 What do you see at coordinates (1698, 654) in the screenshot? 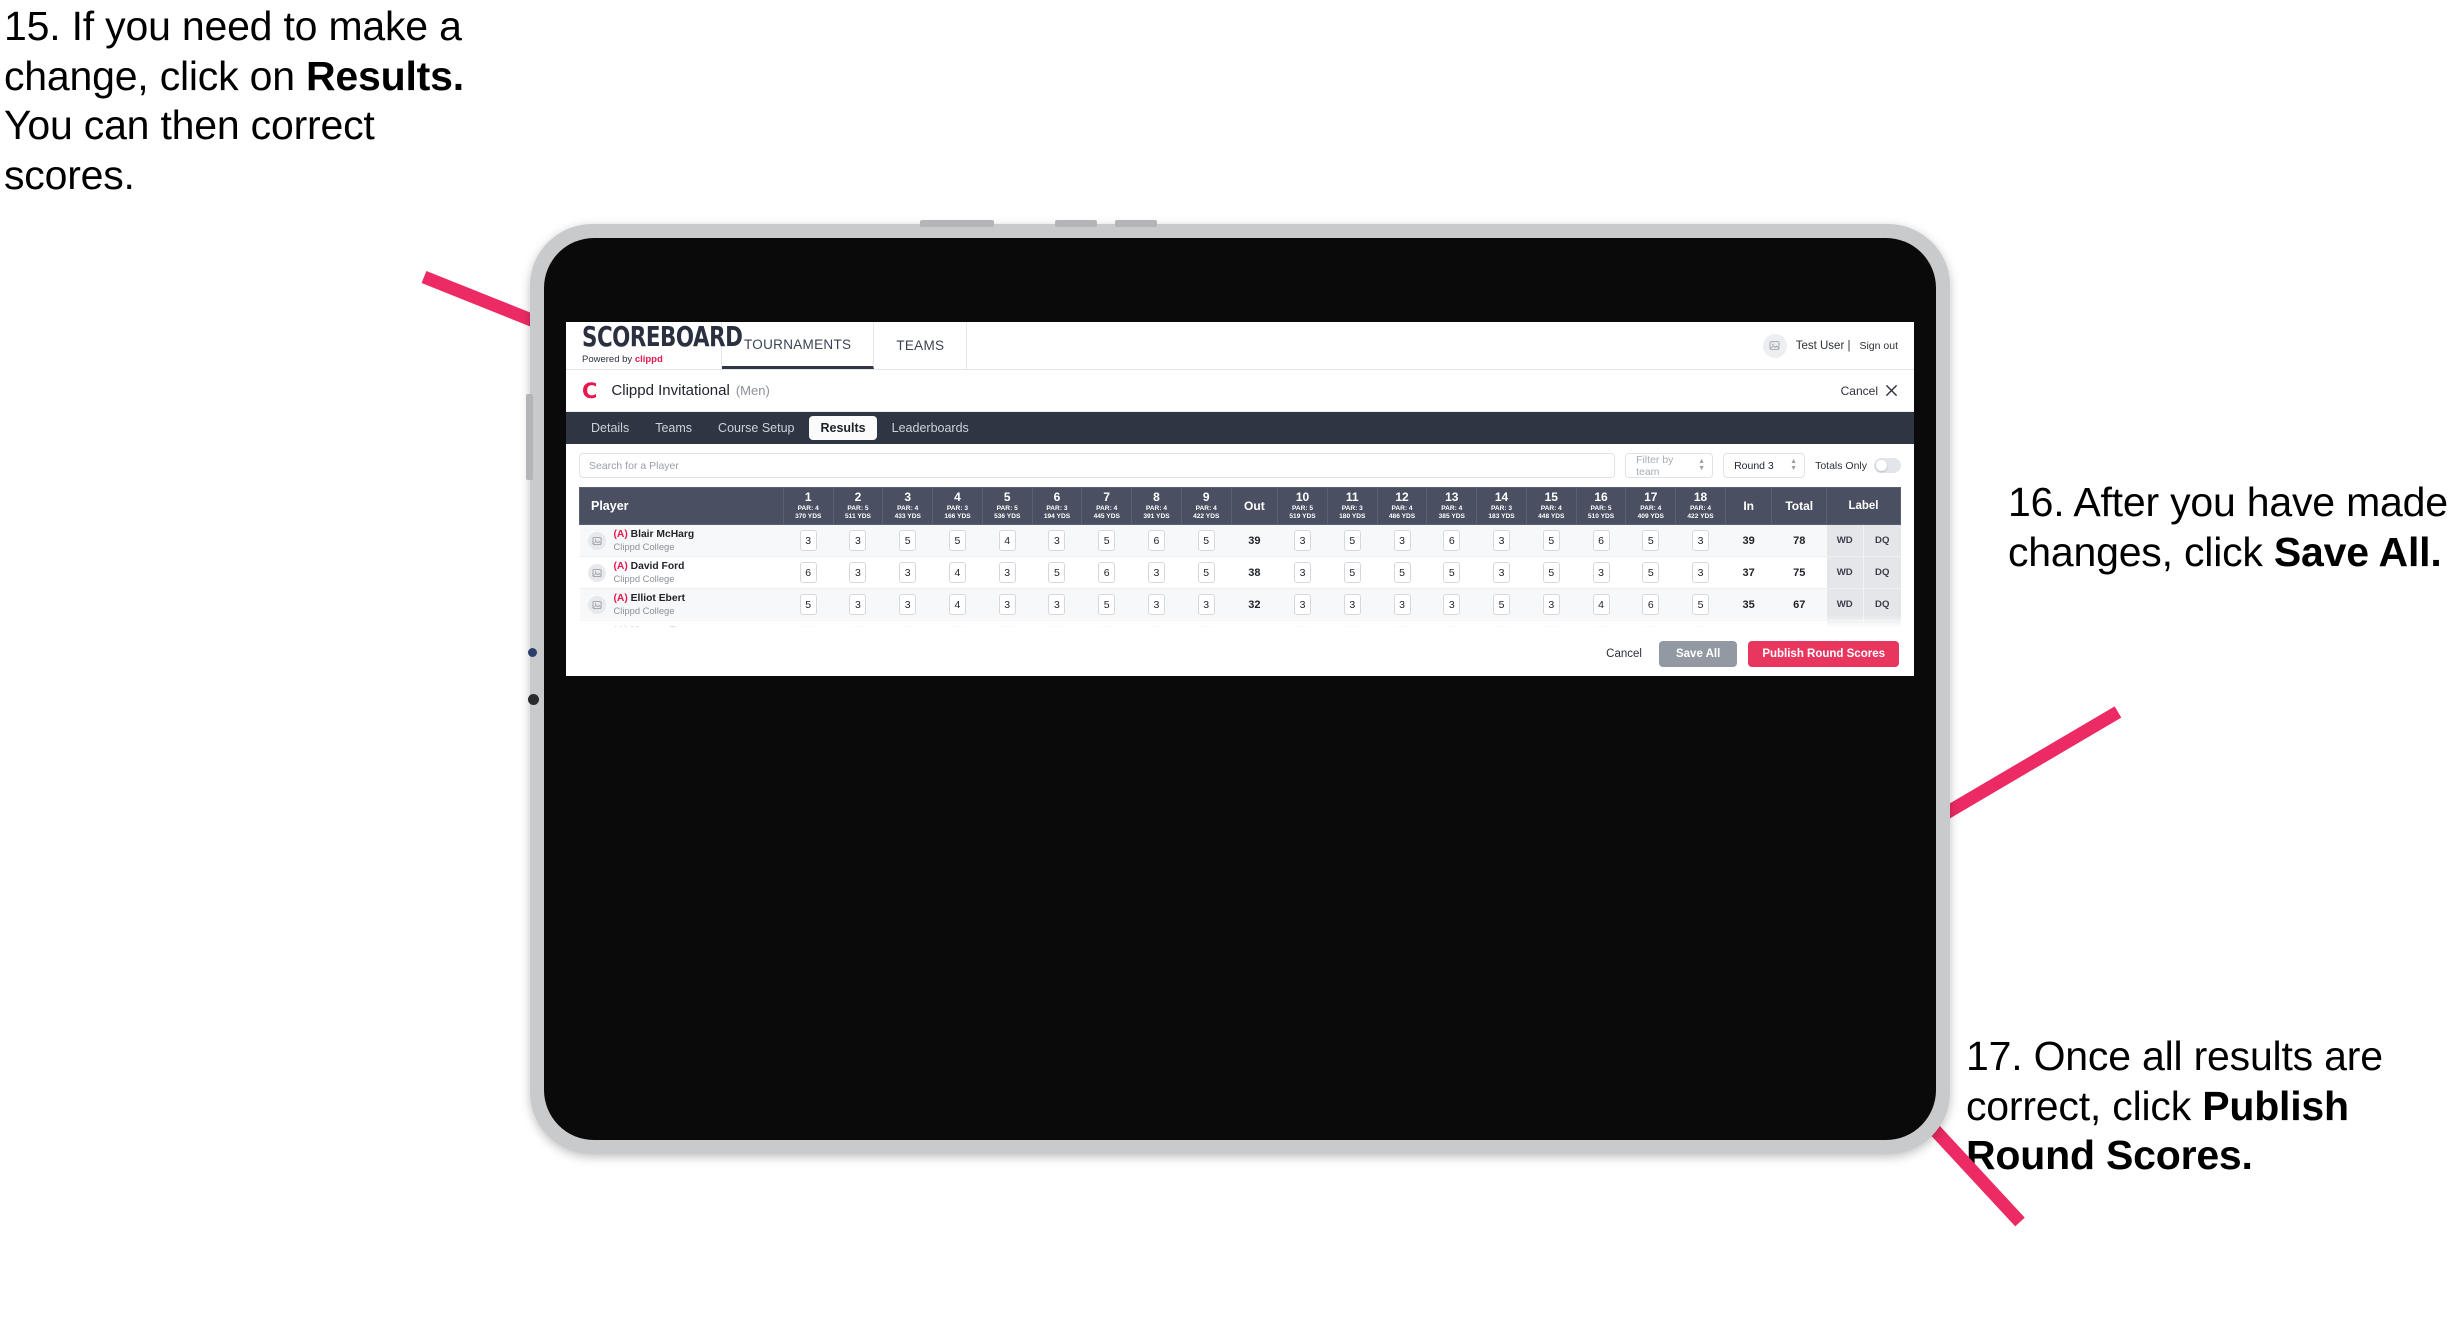
I see `save-all-button: Save All` at bounding box center [1698, 654].